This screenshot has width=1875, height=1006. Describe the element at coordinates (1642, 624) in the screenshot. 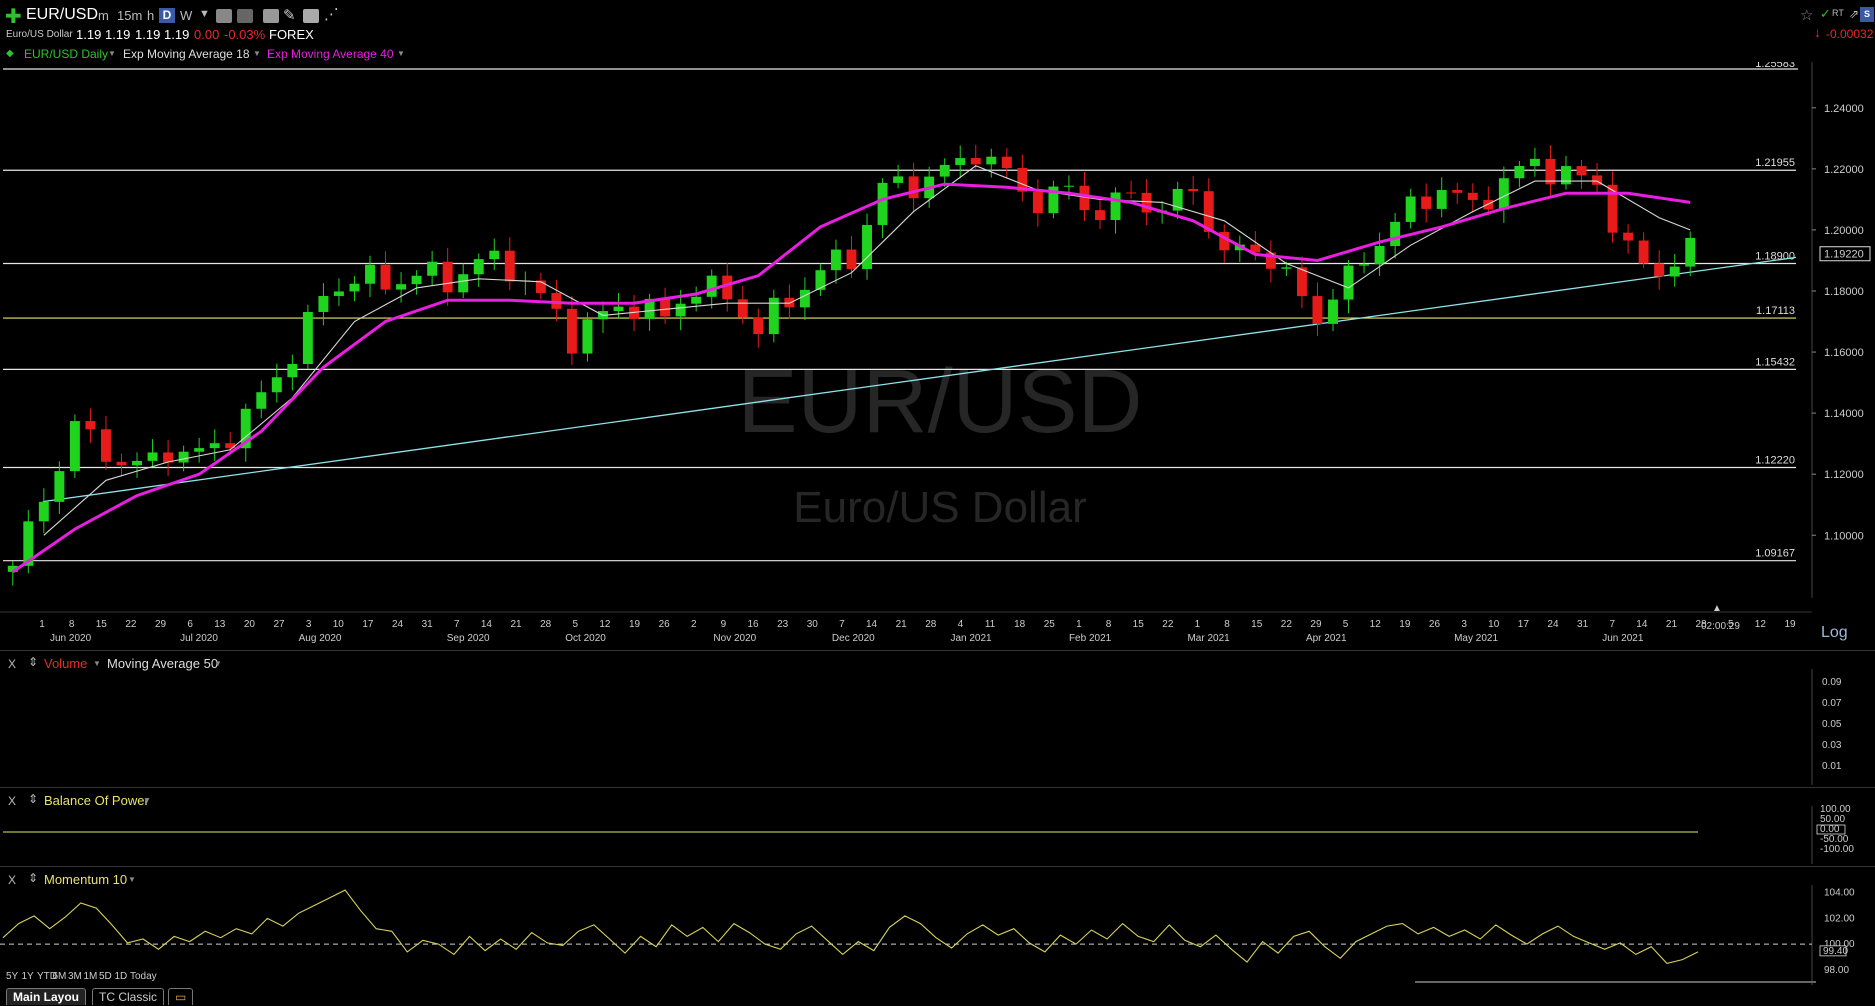

I see `time-tick-label: 14` at that location.